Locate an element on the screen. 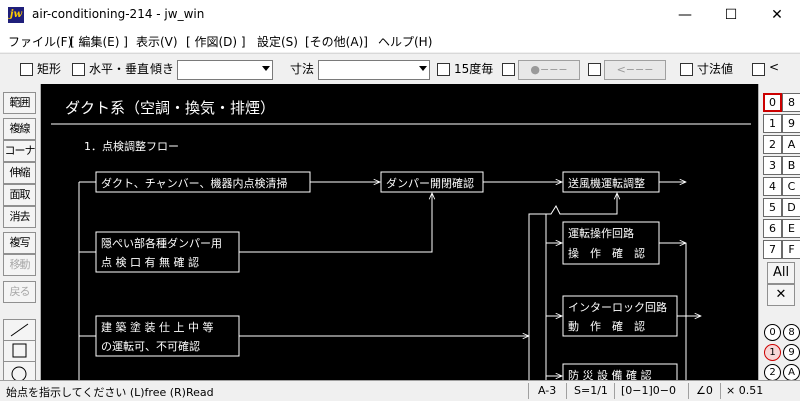 Image resolution: width=800 pixels, height=401 pixels. menu-file: ファイル(F) is located at coordinates (40, 41).